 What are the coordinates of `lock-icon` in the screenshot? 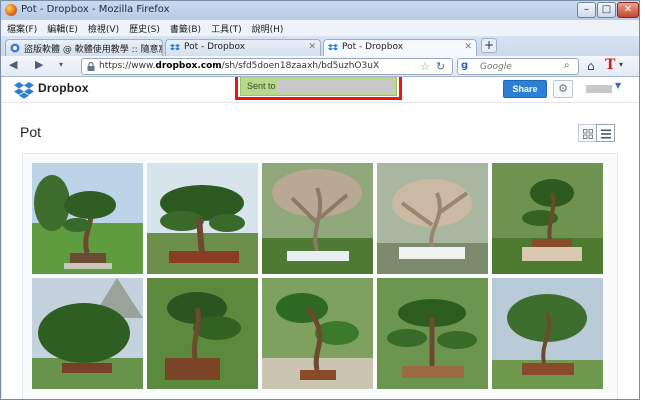 It's located at (91, 66).